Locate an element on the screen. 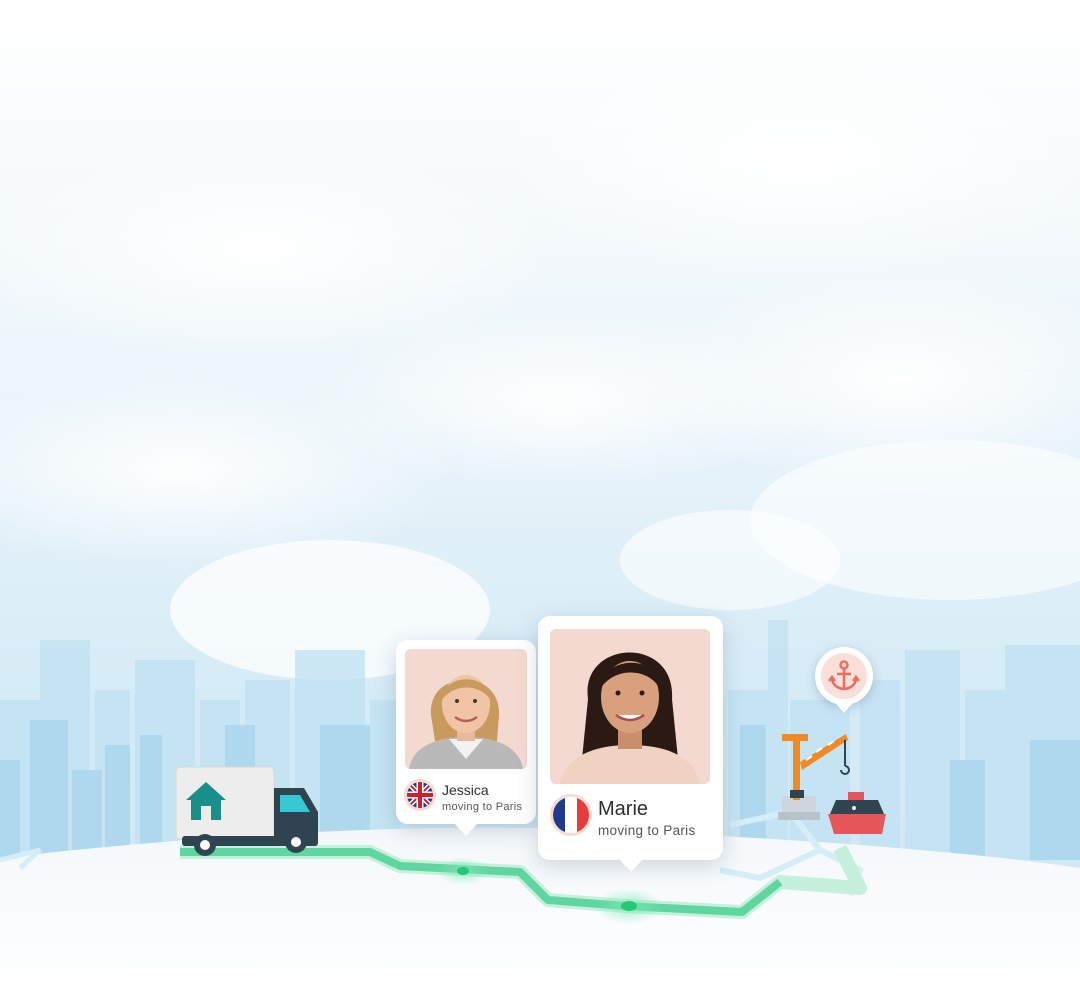  marie-photo is located at coordinates (630, 706).